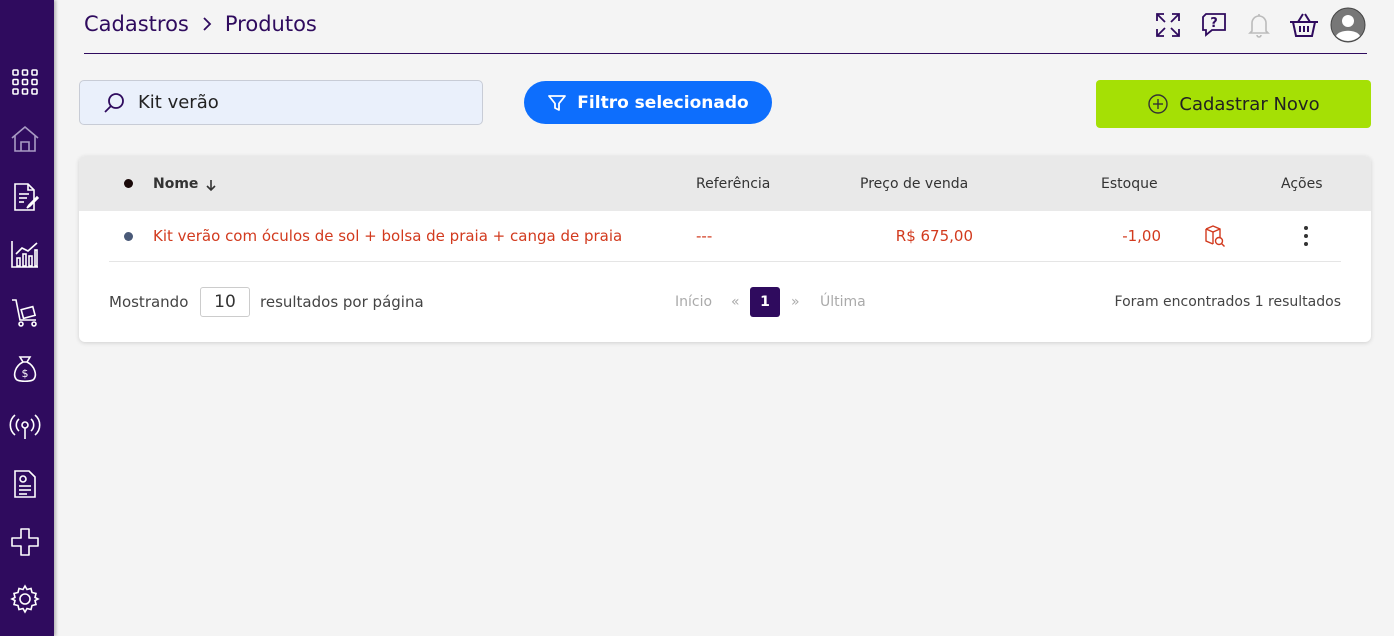 Image resolution: width=1394 pixels, height=636 pixels. I want to click on sidebar-item-finance: $, so click(25, 369).